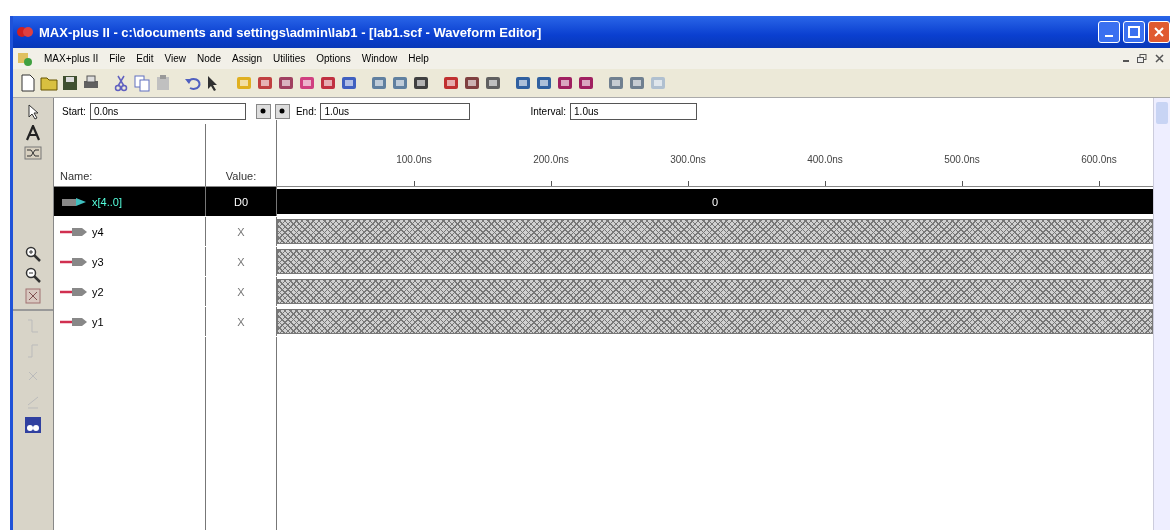  I want to click on end-field: 1.0us, so click(395, 111).